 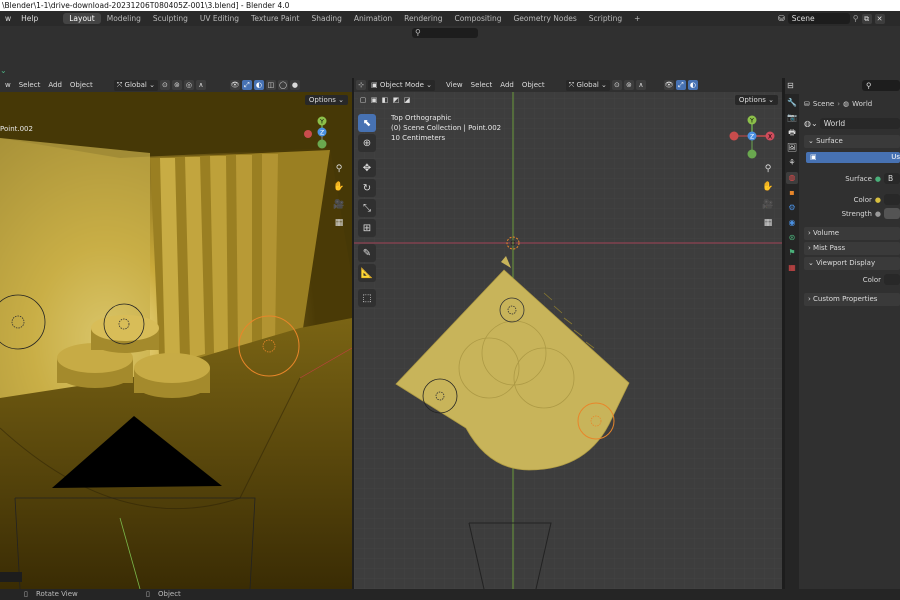 What do you see at coordinates (367, 123) in the screenshot?
I see `select-box-tool-icon: ⬉` at bounding box center [367, 123].